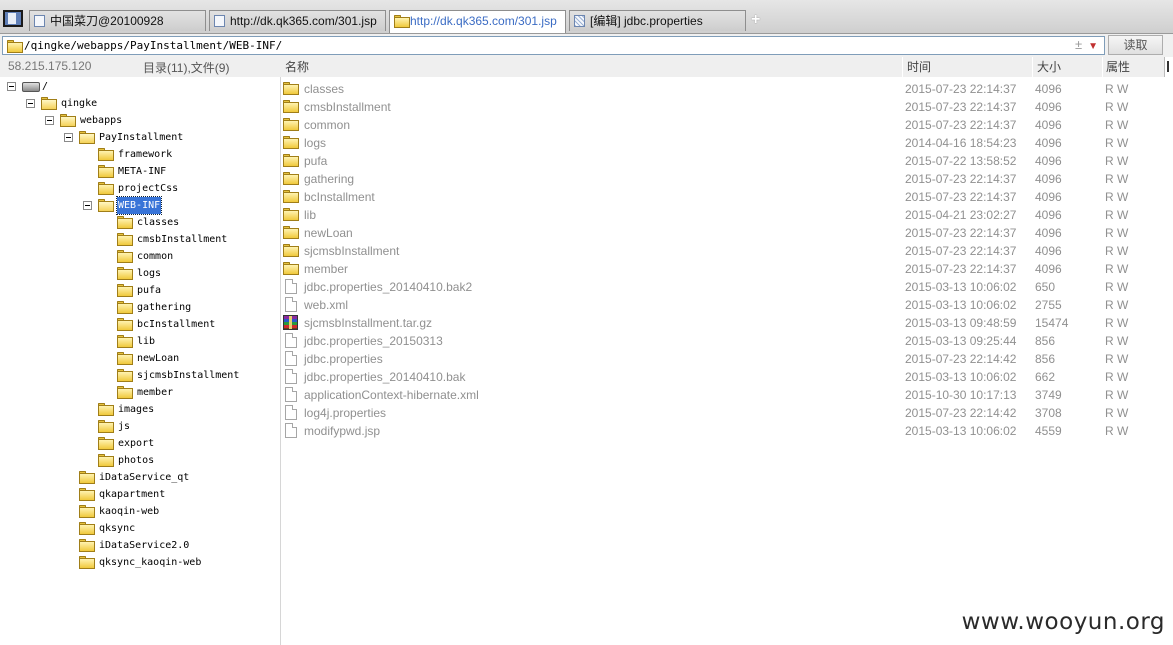  I want to click on tree-node-label: iDataService_qt, so click(144, 477).